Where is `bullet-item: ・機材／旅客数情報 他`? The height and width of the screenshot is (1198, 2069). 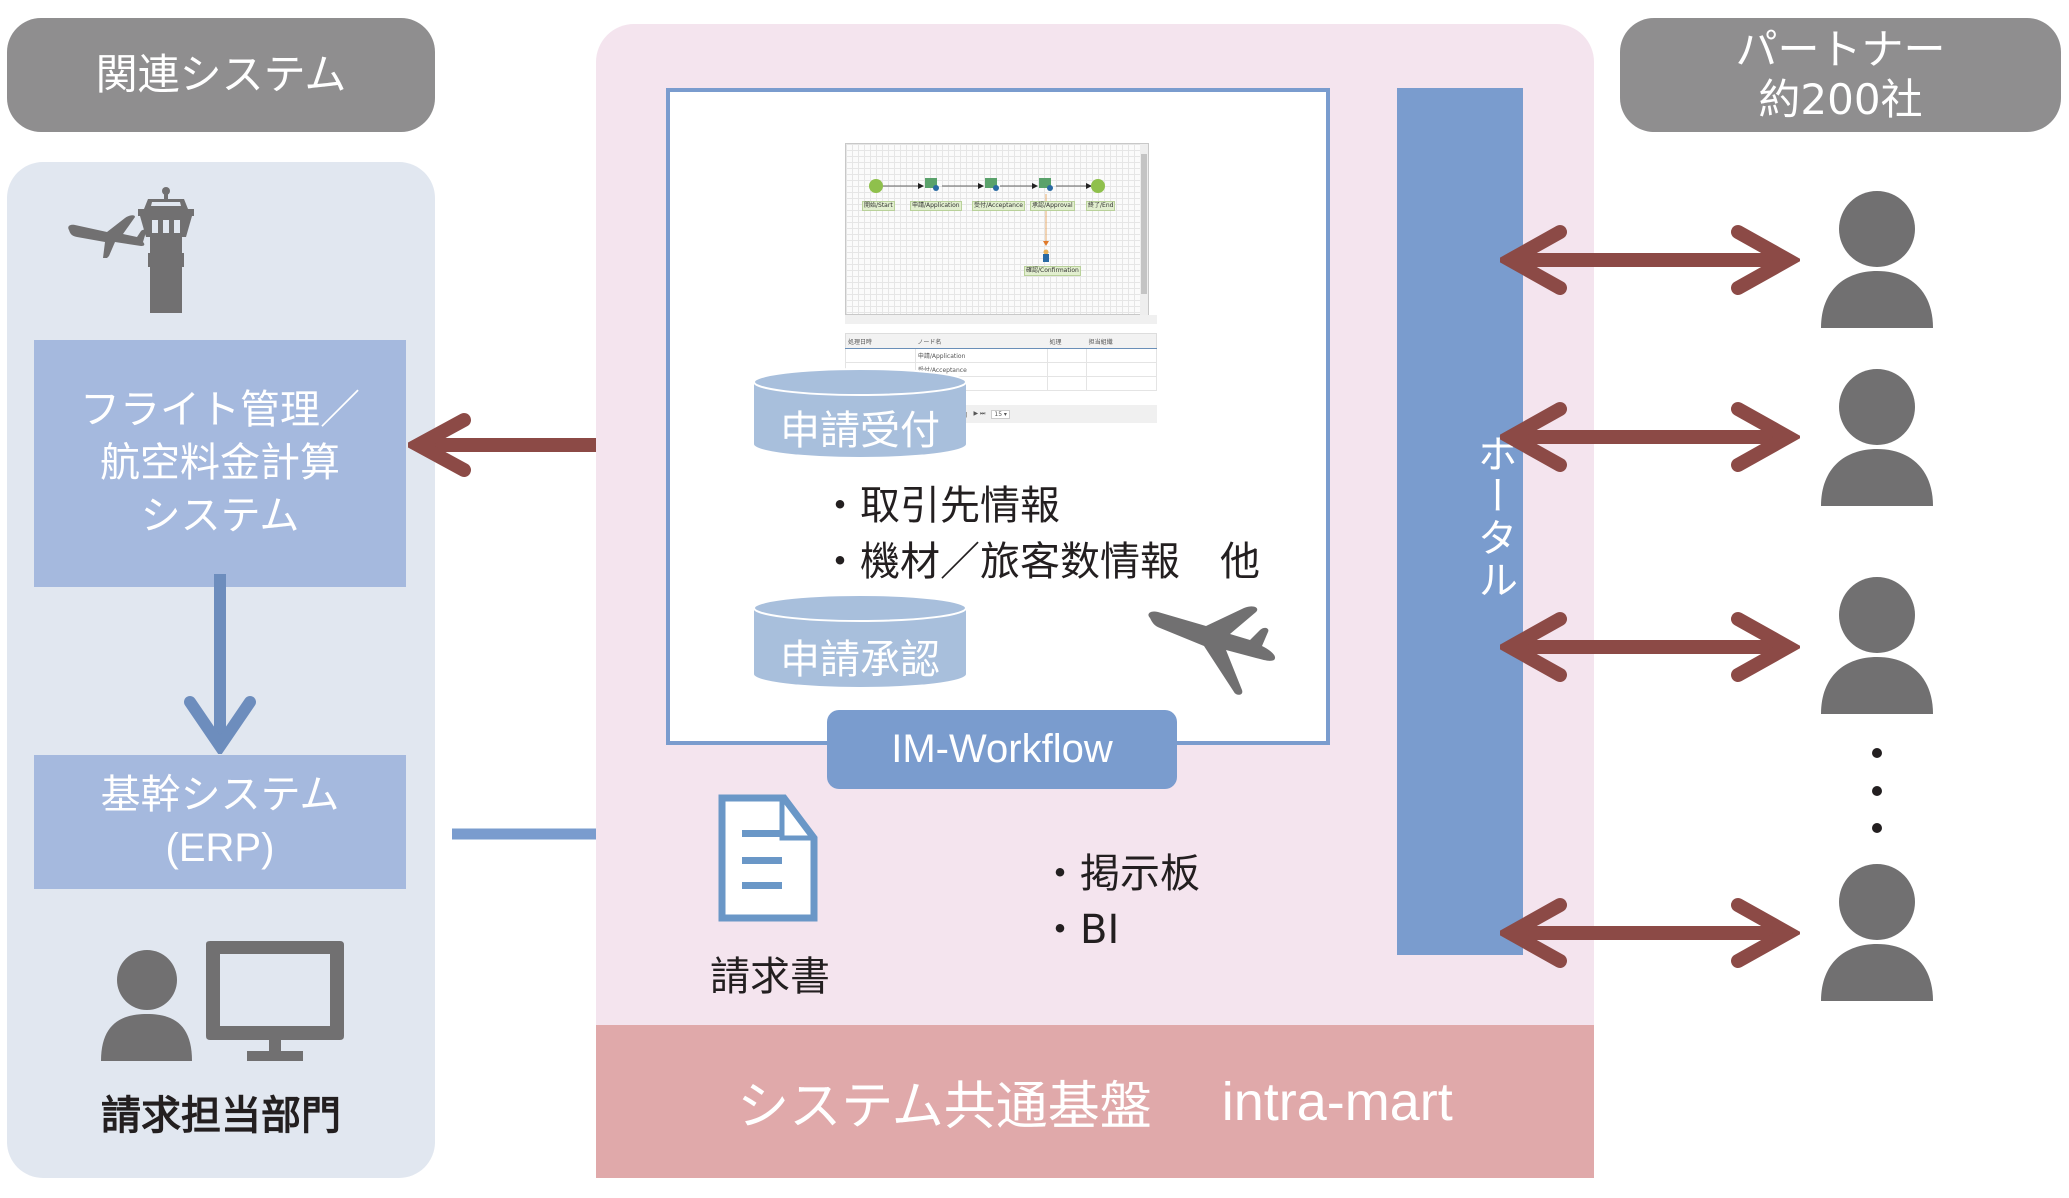
bullet-item: ・機材／旅客数情報 他 is located at coordinates (1040, 562).